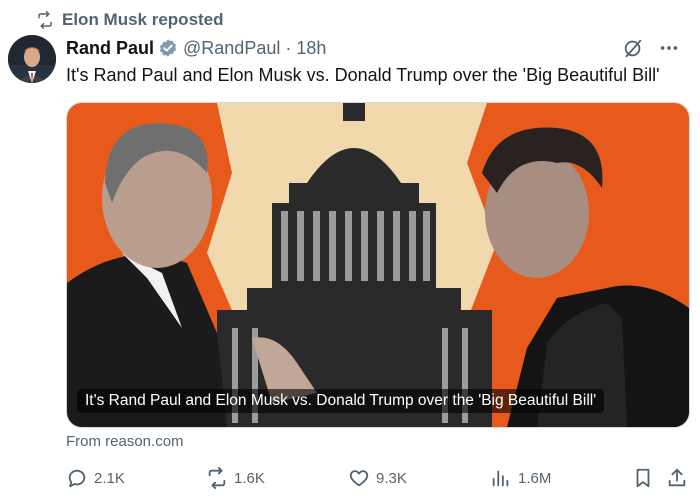  Describe the element at coordinates (249, 478) in the screenshot. I see `repost-count: 1.6K` at that location.